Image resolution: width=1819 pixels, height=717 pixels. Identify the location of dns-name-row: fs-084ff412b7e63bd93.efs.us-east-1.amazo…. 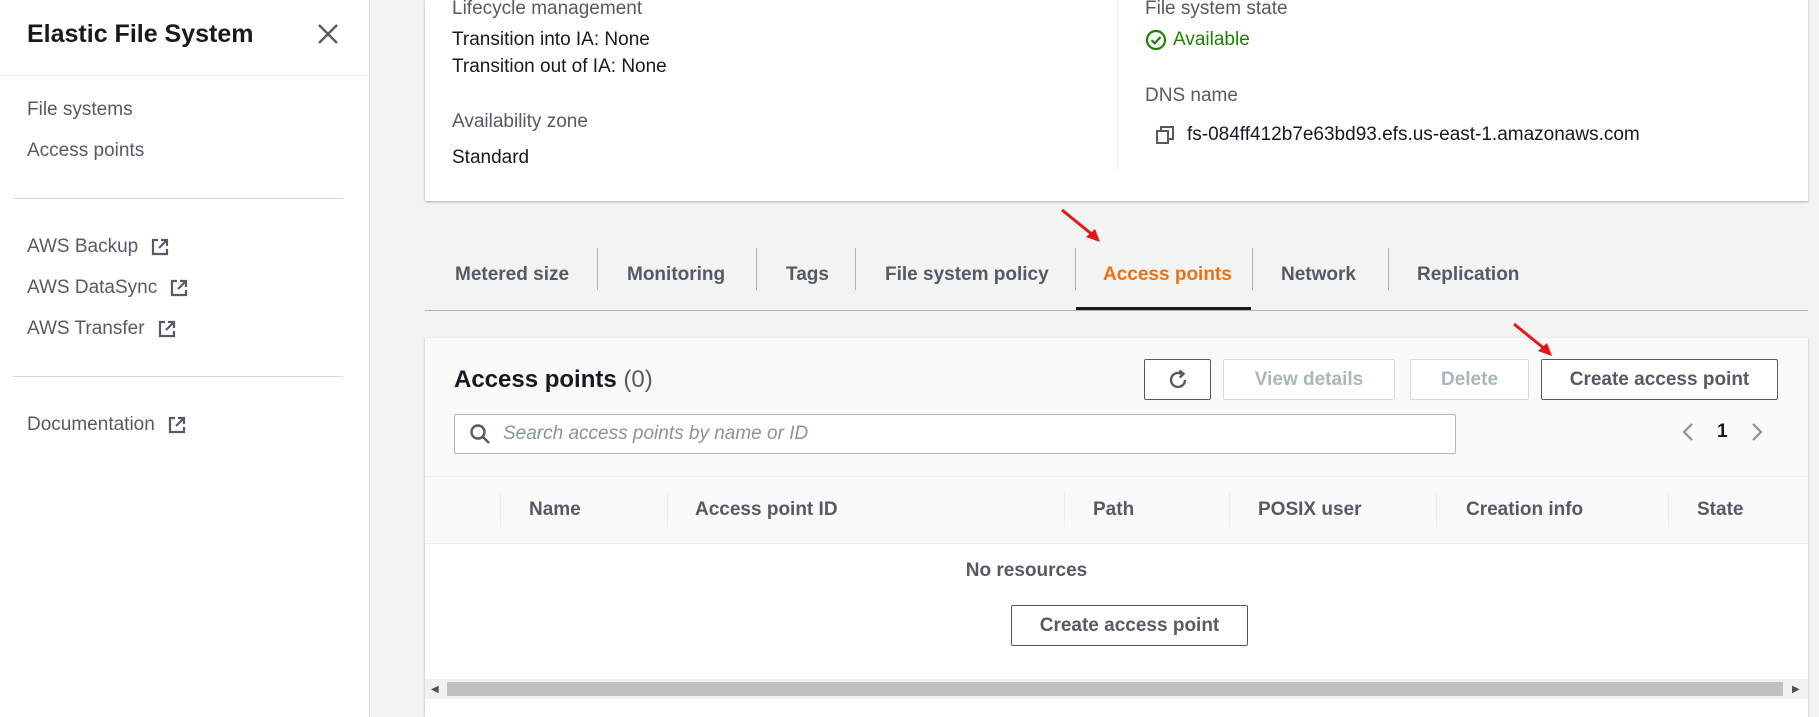
(1397, 135).